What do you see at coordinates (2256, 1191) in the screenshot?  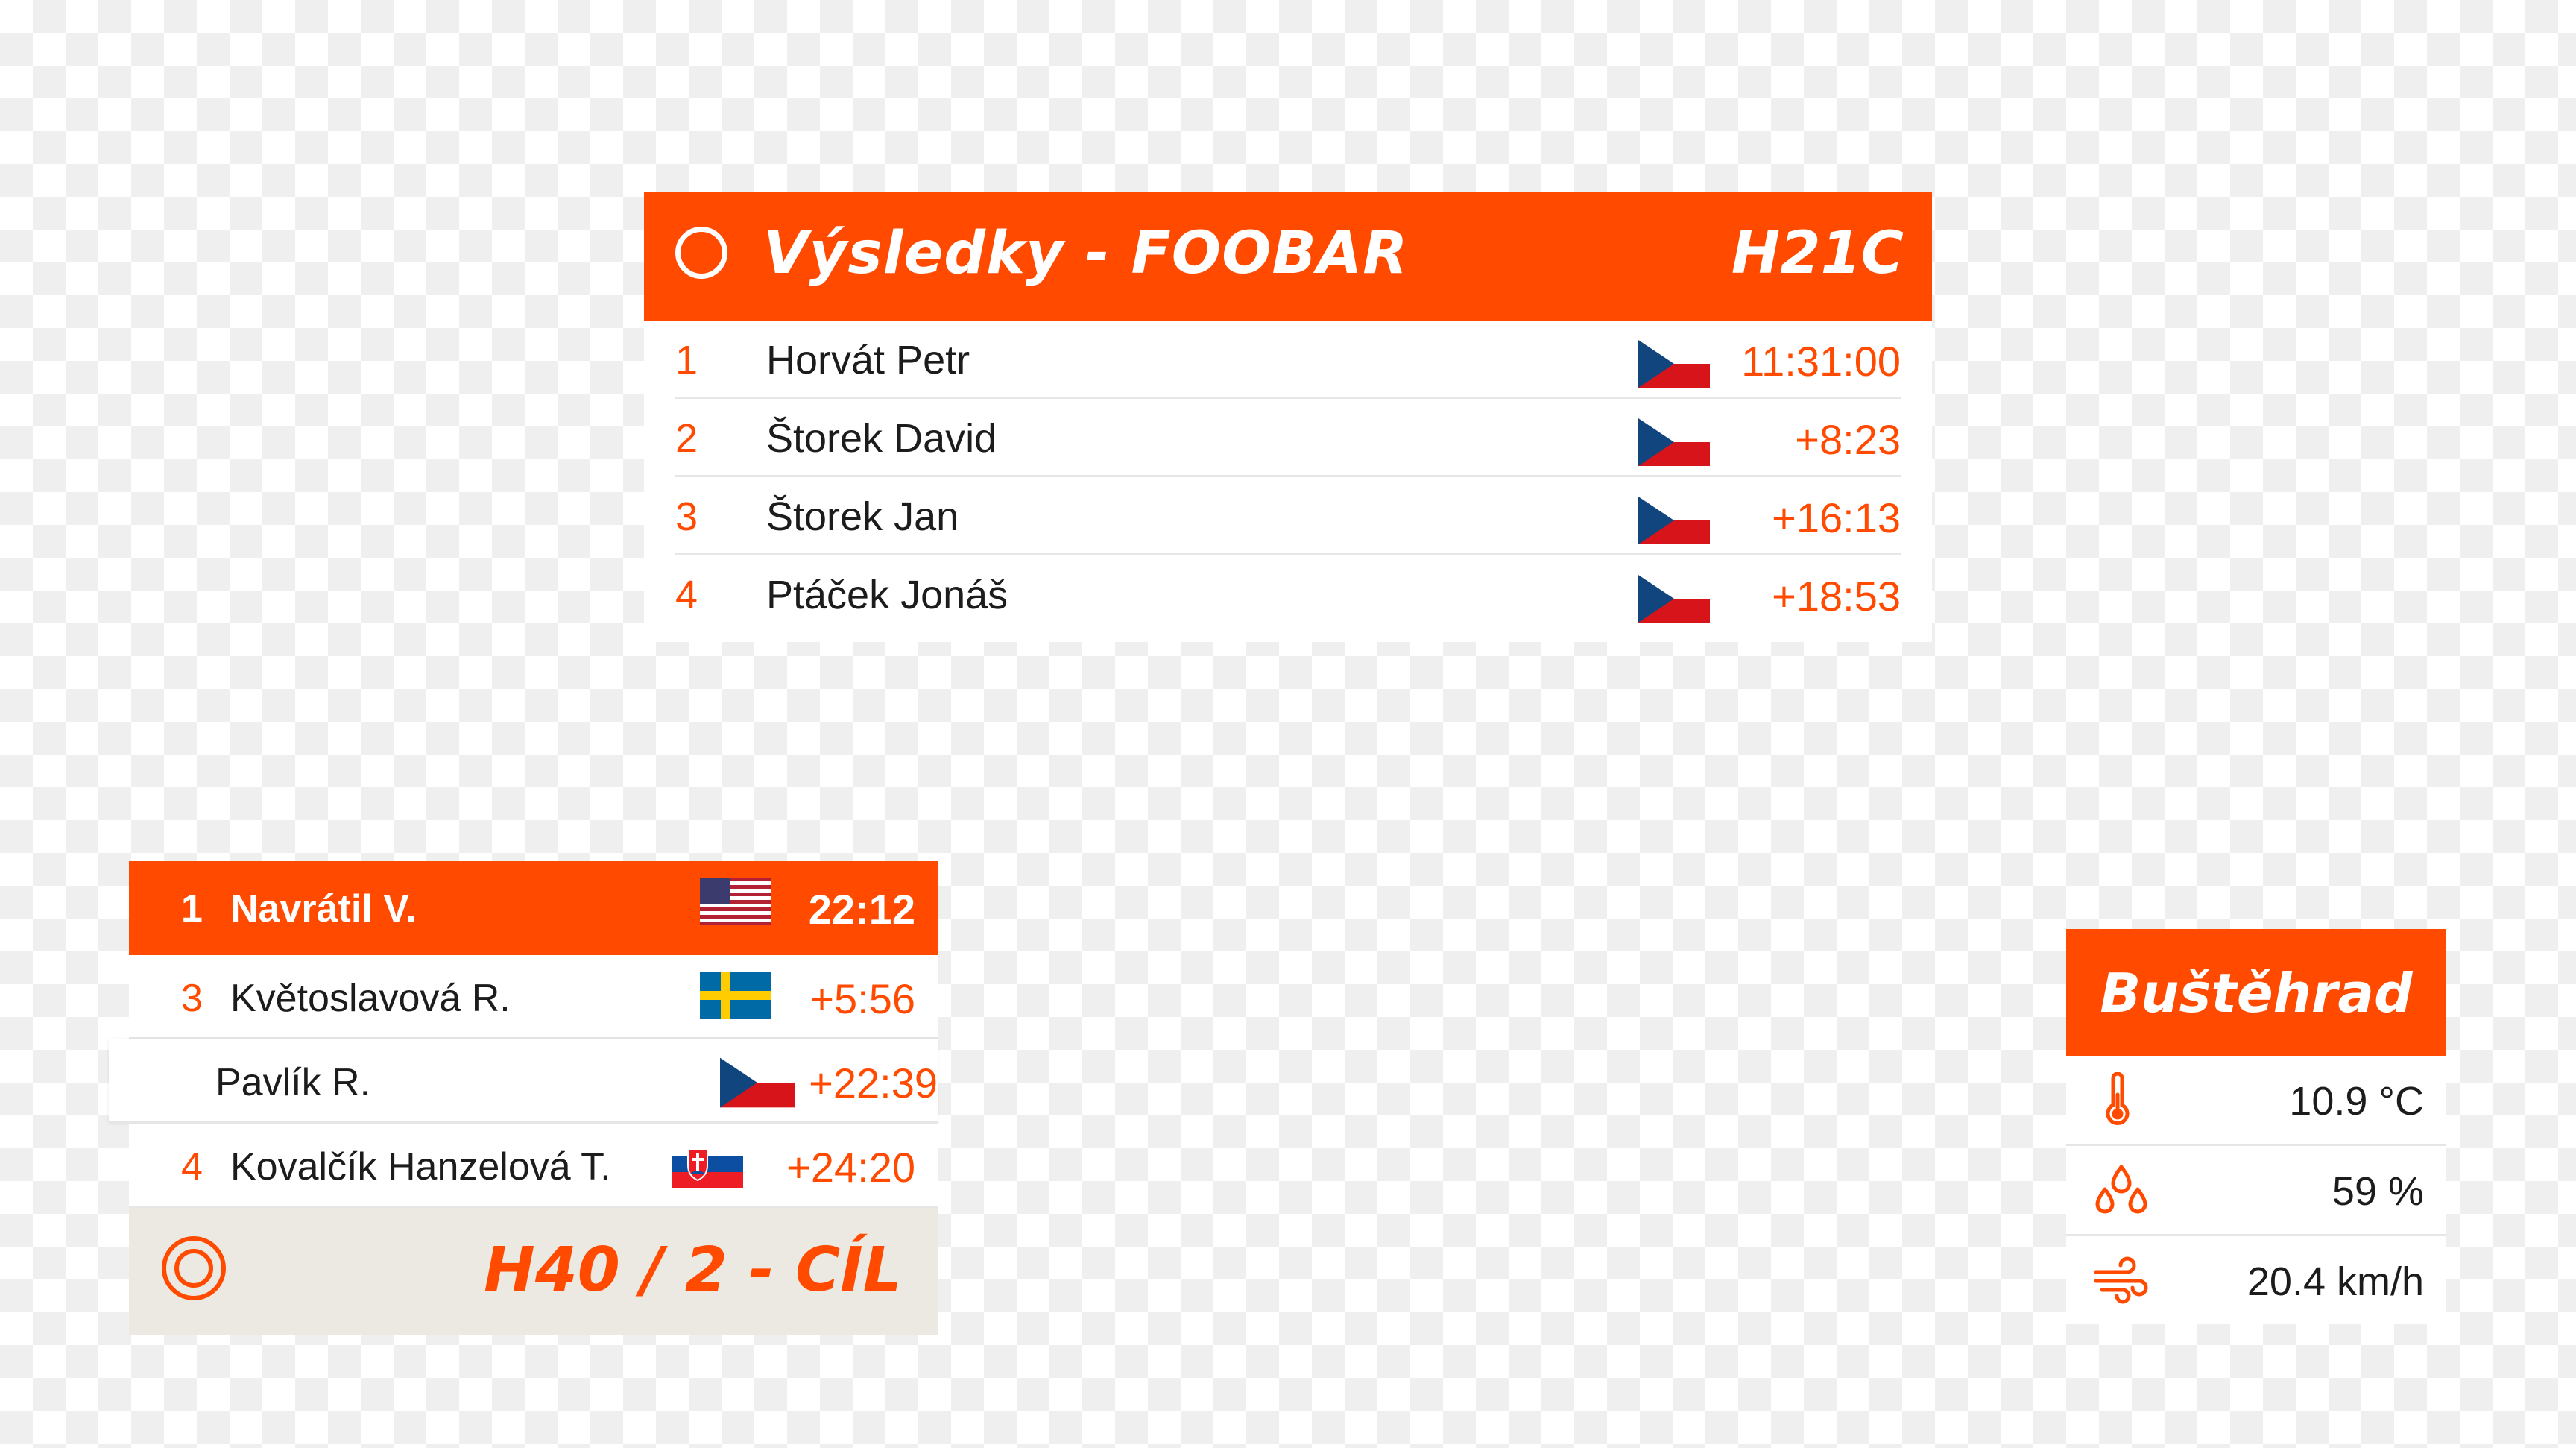 I see `weather-row-humidity: 59 %` at bounding box center [2256, 1191].